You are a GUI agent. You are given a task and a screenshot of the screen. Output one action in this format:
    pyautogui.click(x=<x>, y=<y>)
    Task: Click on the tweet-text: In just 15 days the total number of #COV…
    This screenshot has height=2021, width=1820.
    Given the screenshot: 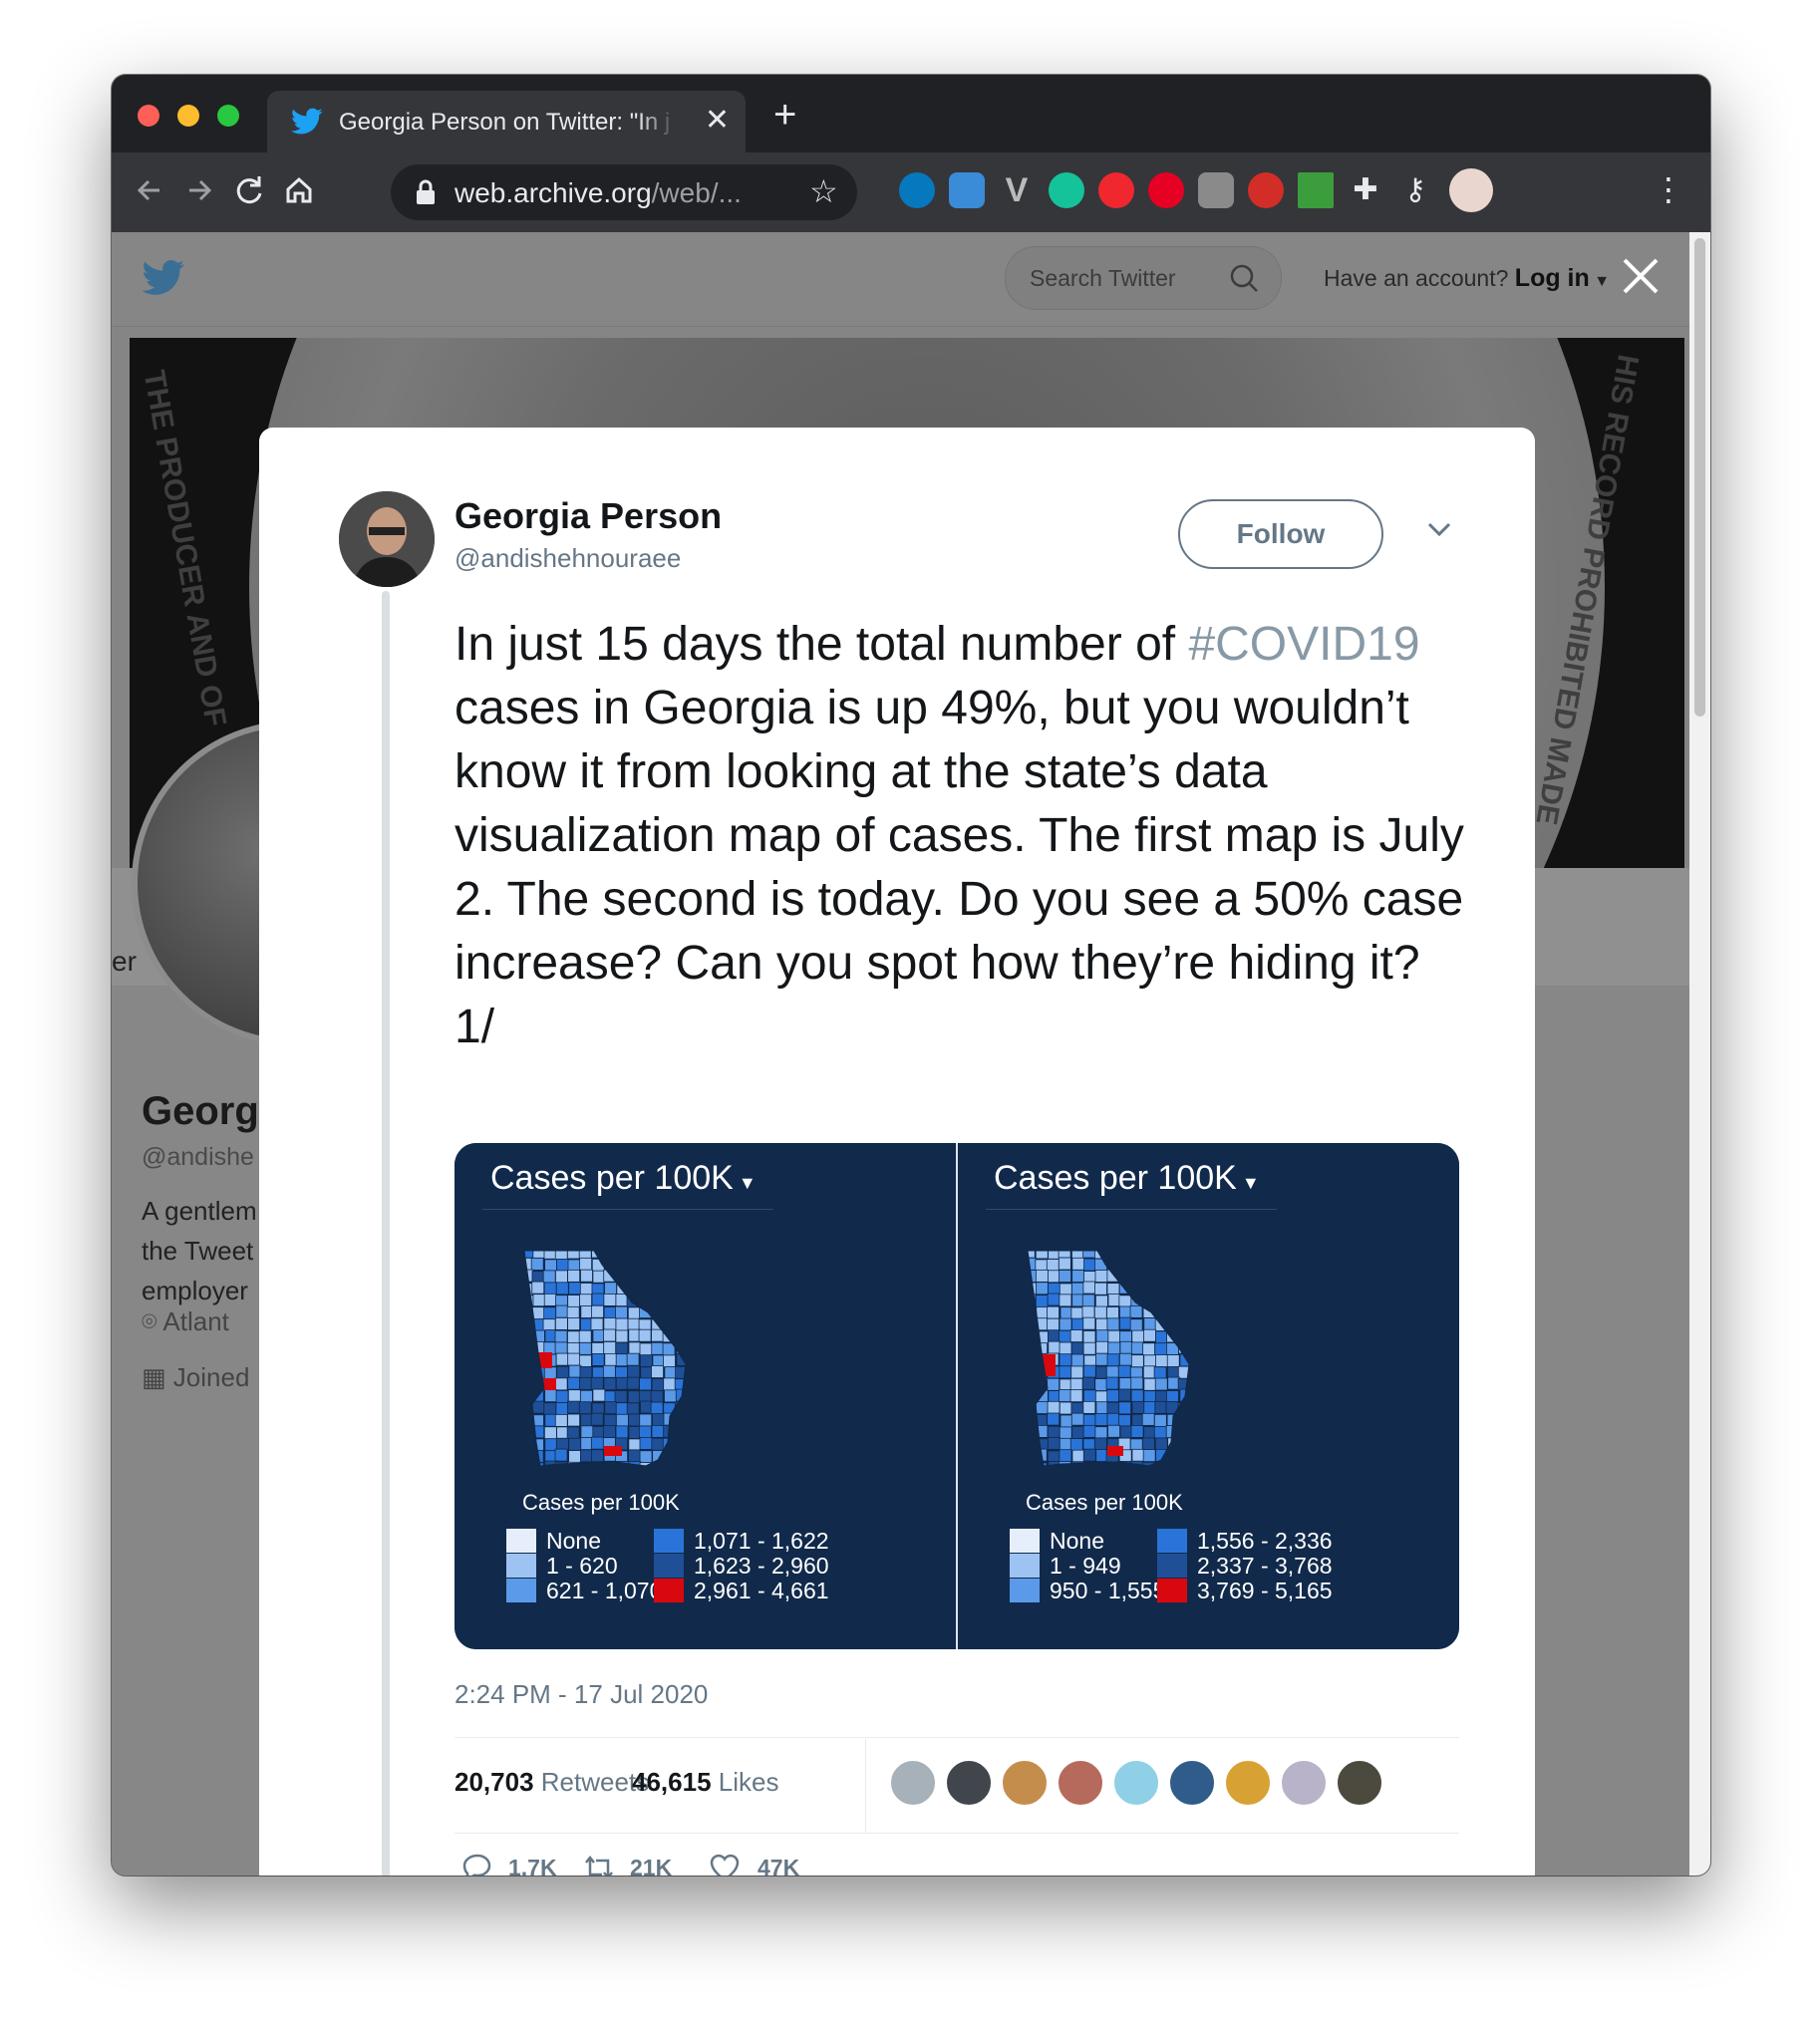 What is the action you would take?
    pyautogui.click(x=963, y=836)
    